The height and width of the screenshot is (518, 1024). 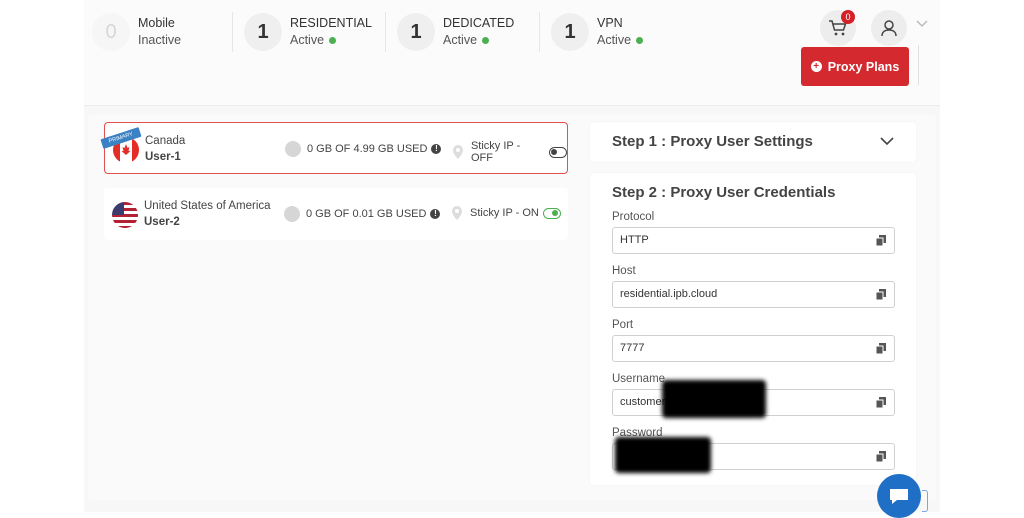 What do you see at coordinates (163, 157) in the screenshot?
I see `proxy-username: User-1` at bounding box center [163, 157].